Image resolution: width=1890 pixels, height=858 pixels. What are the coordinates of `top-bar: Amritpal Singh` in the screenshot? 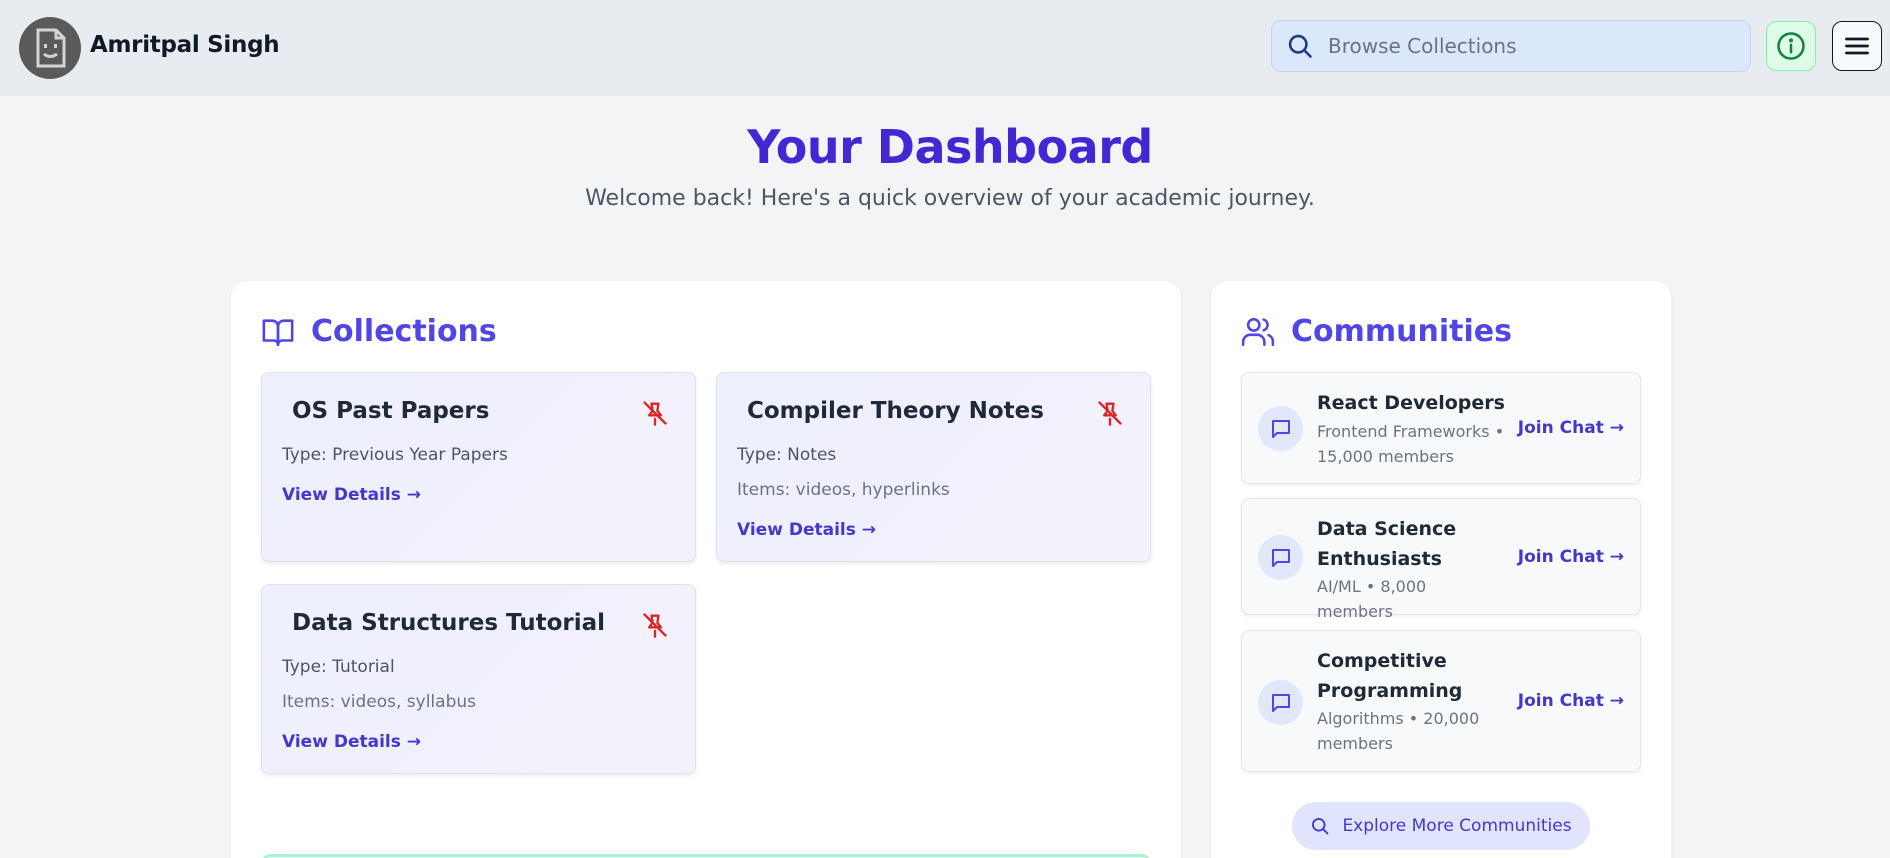 It's located at (945, 48).